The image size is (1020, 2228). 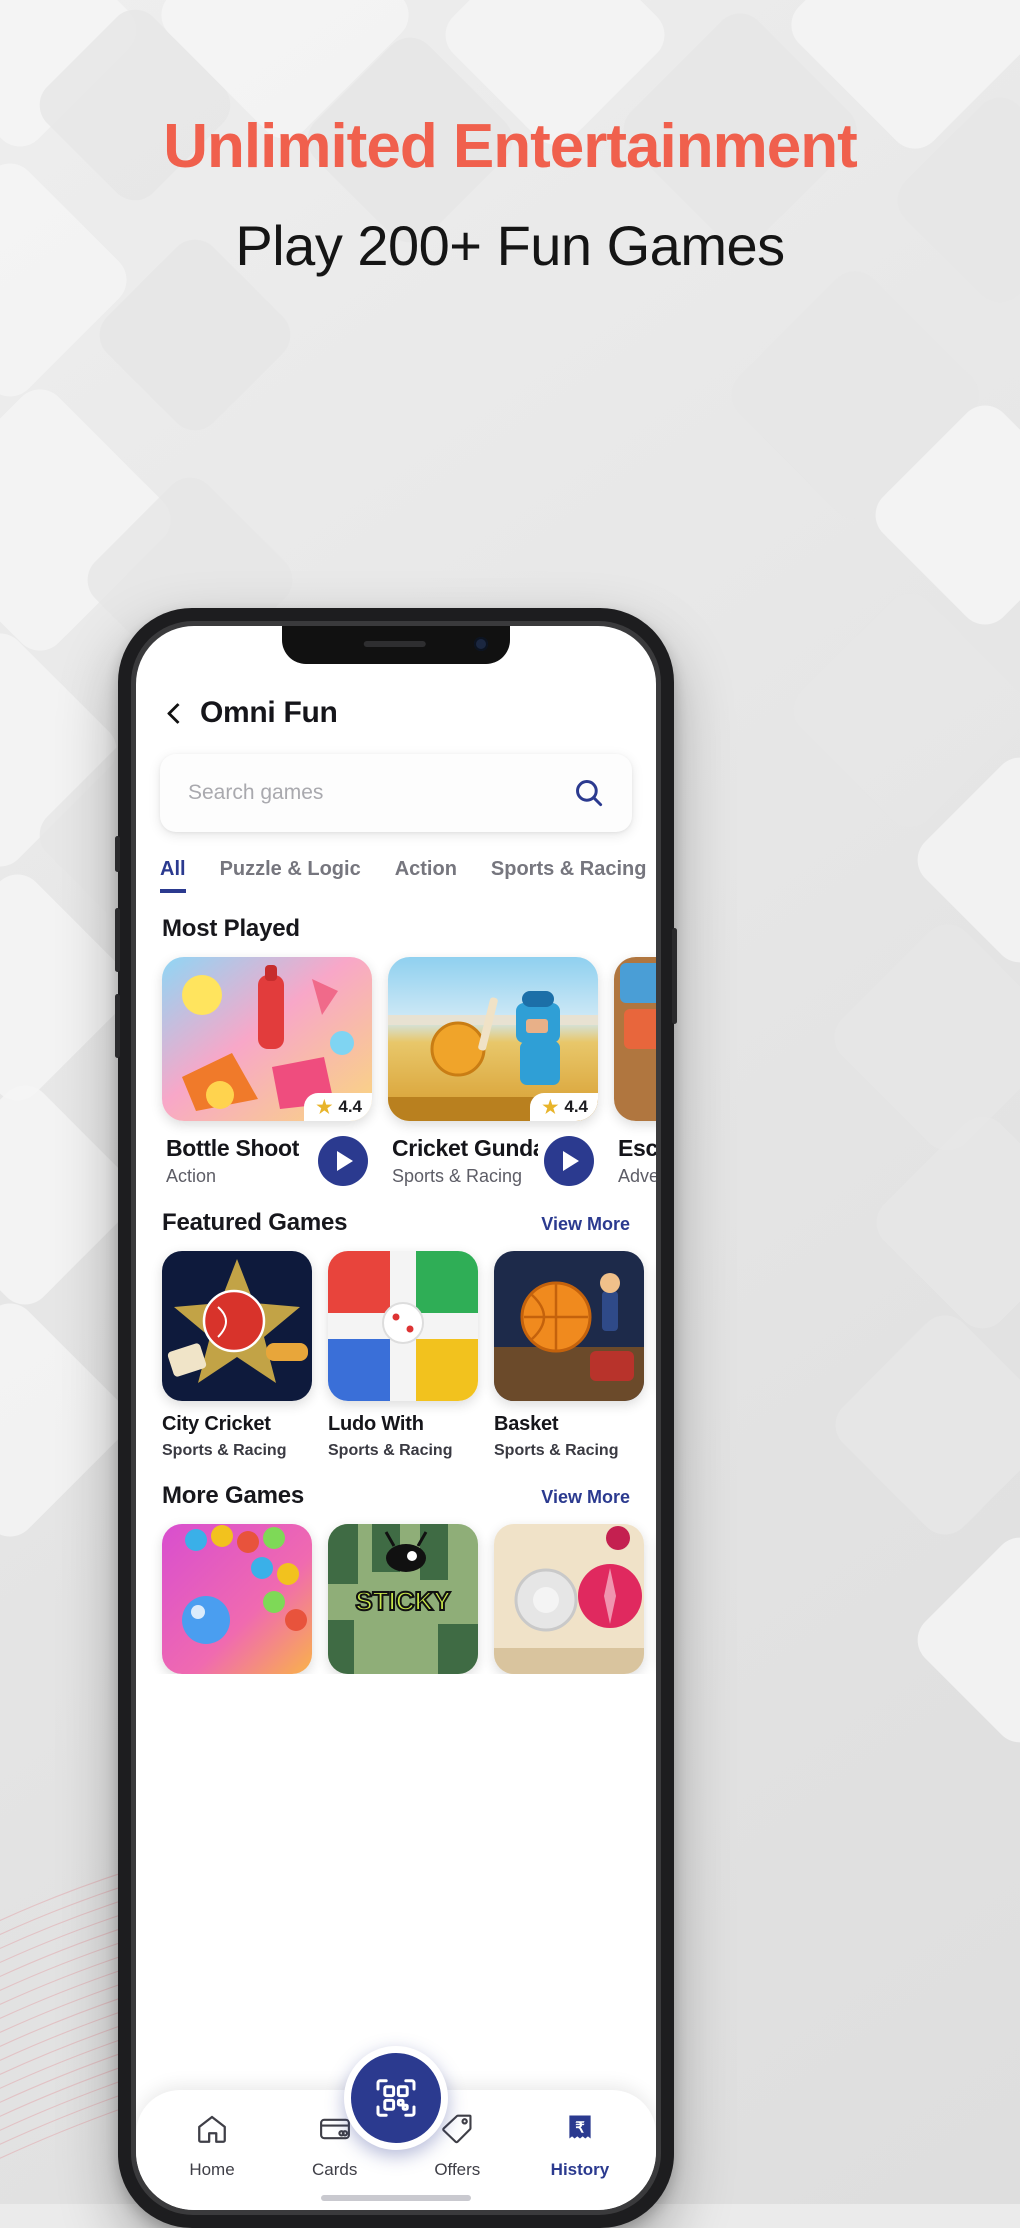 What do you see at coordinates (585, 1497) in the screenshot?
I see `view-more-more-games-link: View More` at bounding box center [585, 1497].